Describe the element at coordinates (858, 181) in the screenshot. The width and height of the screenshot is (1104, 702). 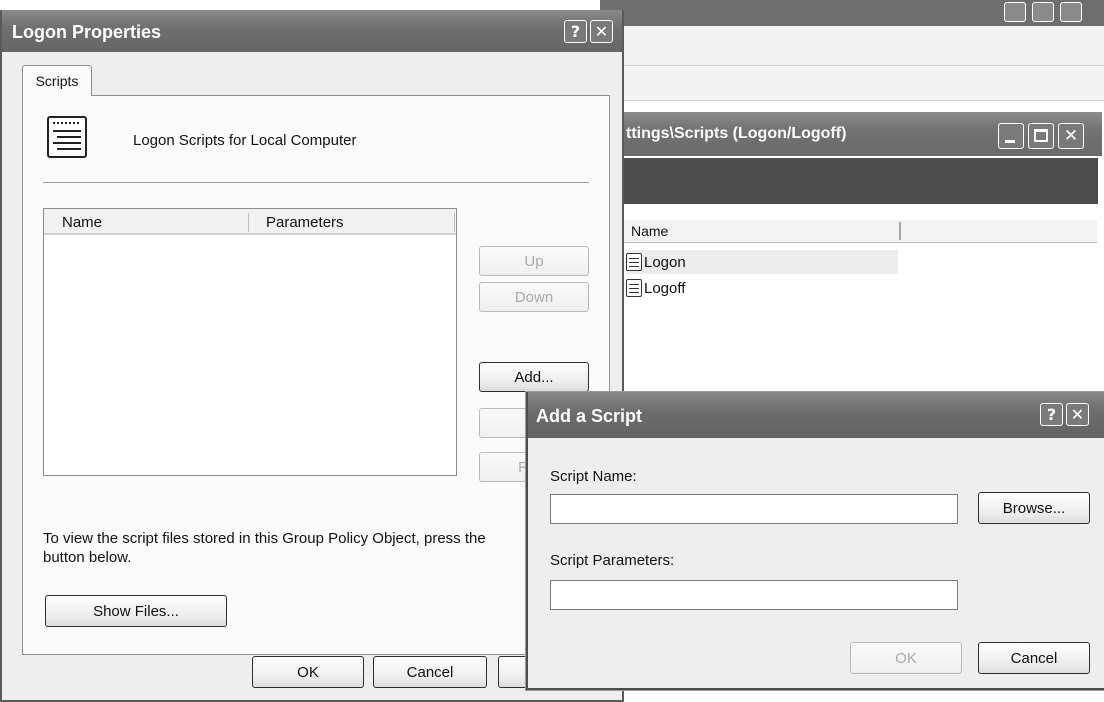
I see `mmc-banner` at that location.